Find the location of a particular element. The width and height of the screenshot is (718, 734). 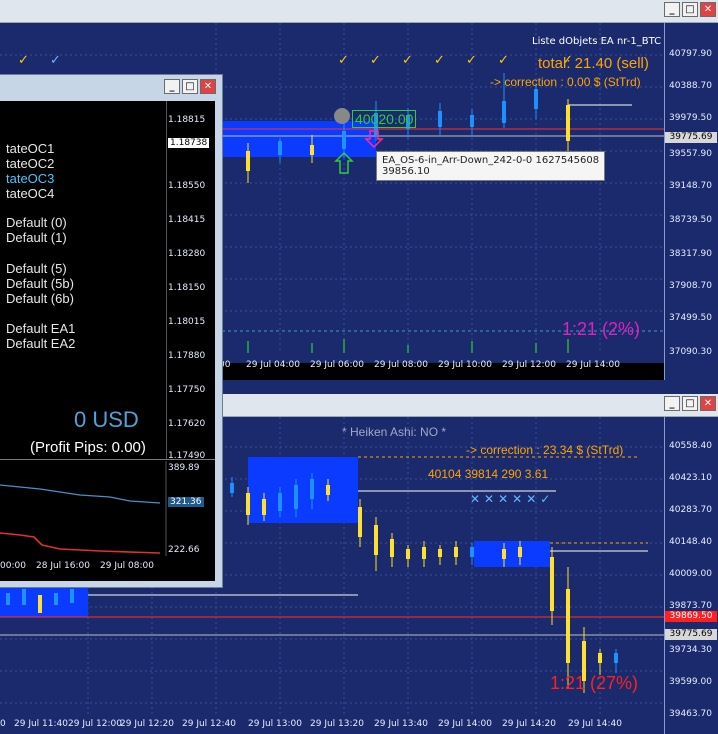

entry-price-label: 40020.00 is located at coordinates (384, 119).